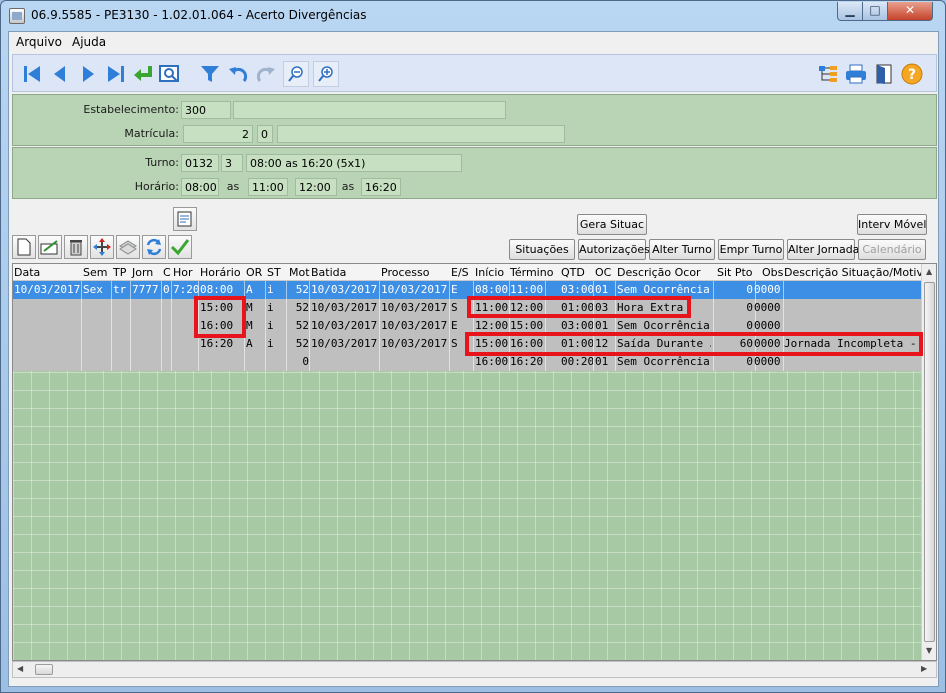 This screenshot has width=946, height=693. Describe the element at coordinates (405, 272) in the screenshot. I see `col-processo: Processo` at that location.